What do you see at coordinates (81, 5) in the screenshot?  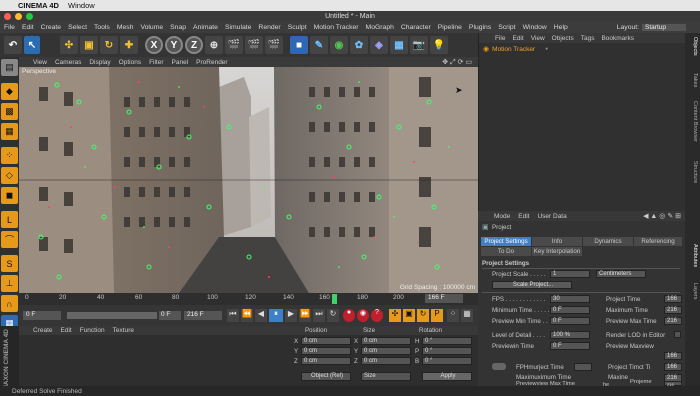 I see `mac-window-menu: Window` at bounding box center [81, 5].